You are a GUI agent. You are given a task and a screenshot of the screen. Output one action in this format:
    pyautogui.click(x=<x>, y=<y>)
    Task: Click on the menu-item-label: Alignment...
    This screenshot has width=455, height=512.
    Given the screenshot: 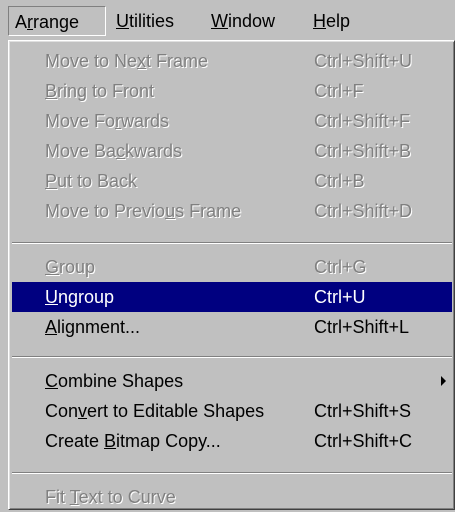 What is the action you would take?
    pyautogui.click(x=93, y=327)
    